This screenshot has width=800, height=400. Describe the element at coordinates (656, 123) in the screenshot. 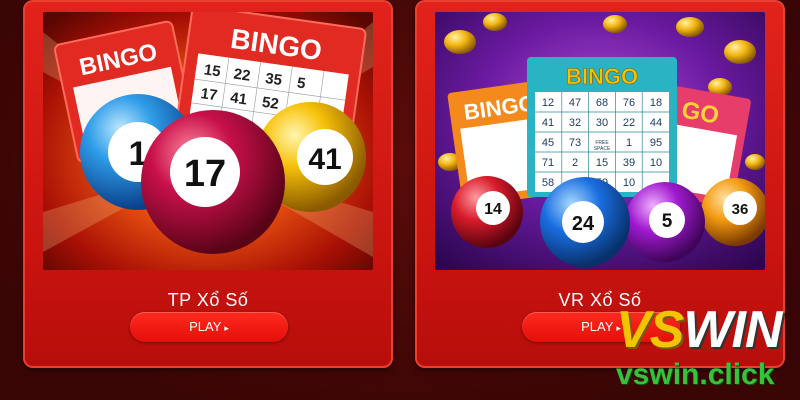

I see `svg-text: 44` at that location.